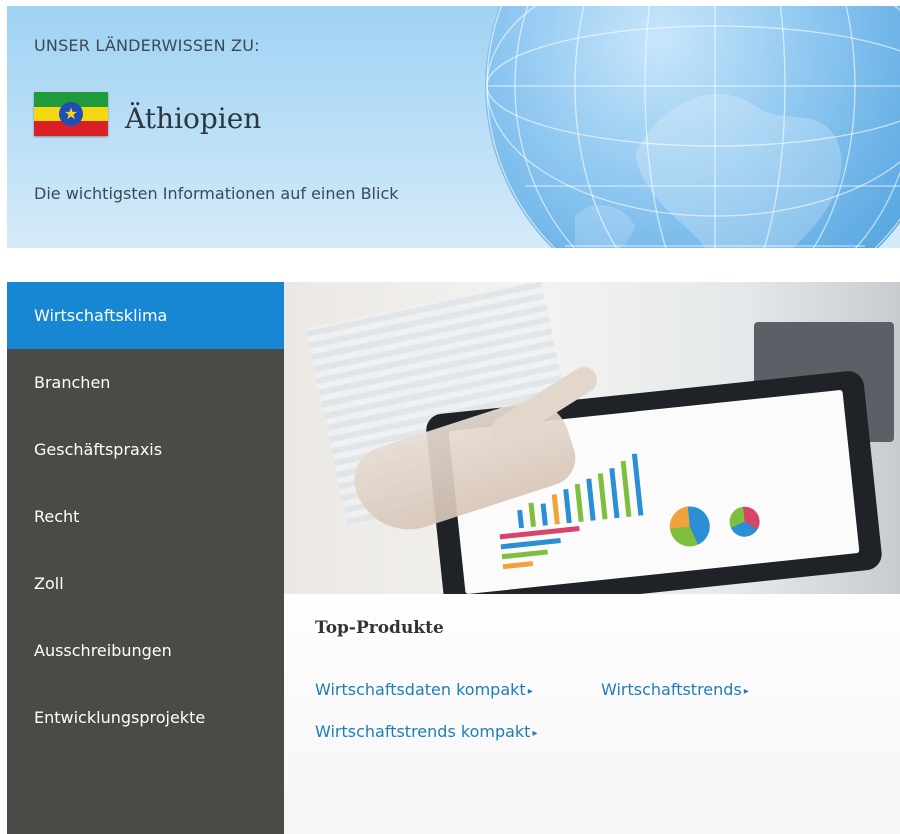  Describe the element at coordinates (145, 583) in the screenshot. I see `sidebar-item-zoll: Zoll` at that location.